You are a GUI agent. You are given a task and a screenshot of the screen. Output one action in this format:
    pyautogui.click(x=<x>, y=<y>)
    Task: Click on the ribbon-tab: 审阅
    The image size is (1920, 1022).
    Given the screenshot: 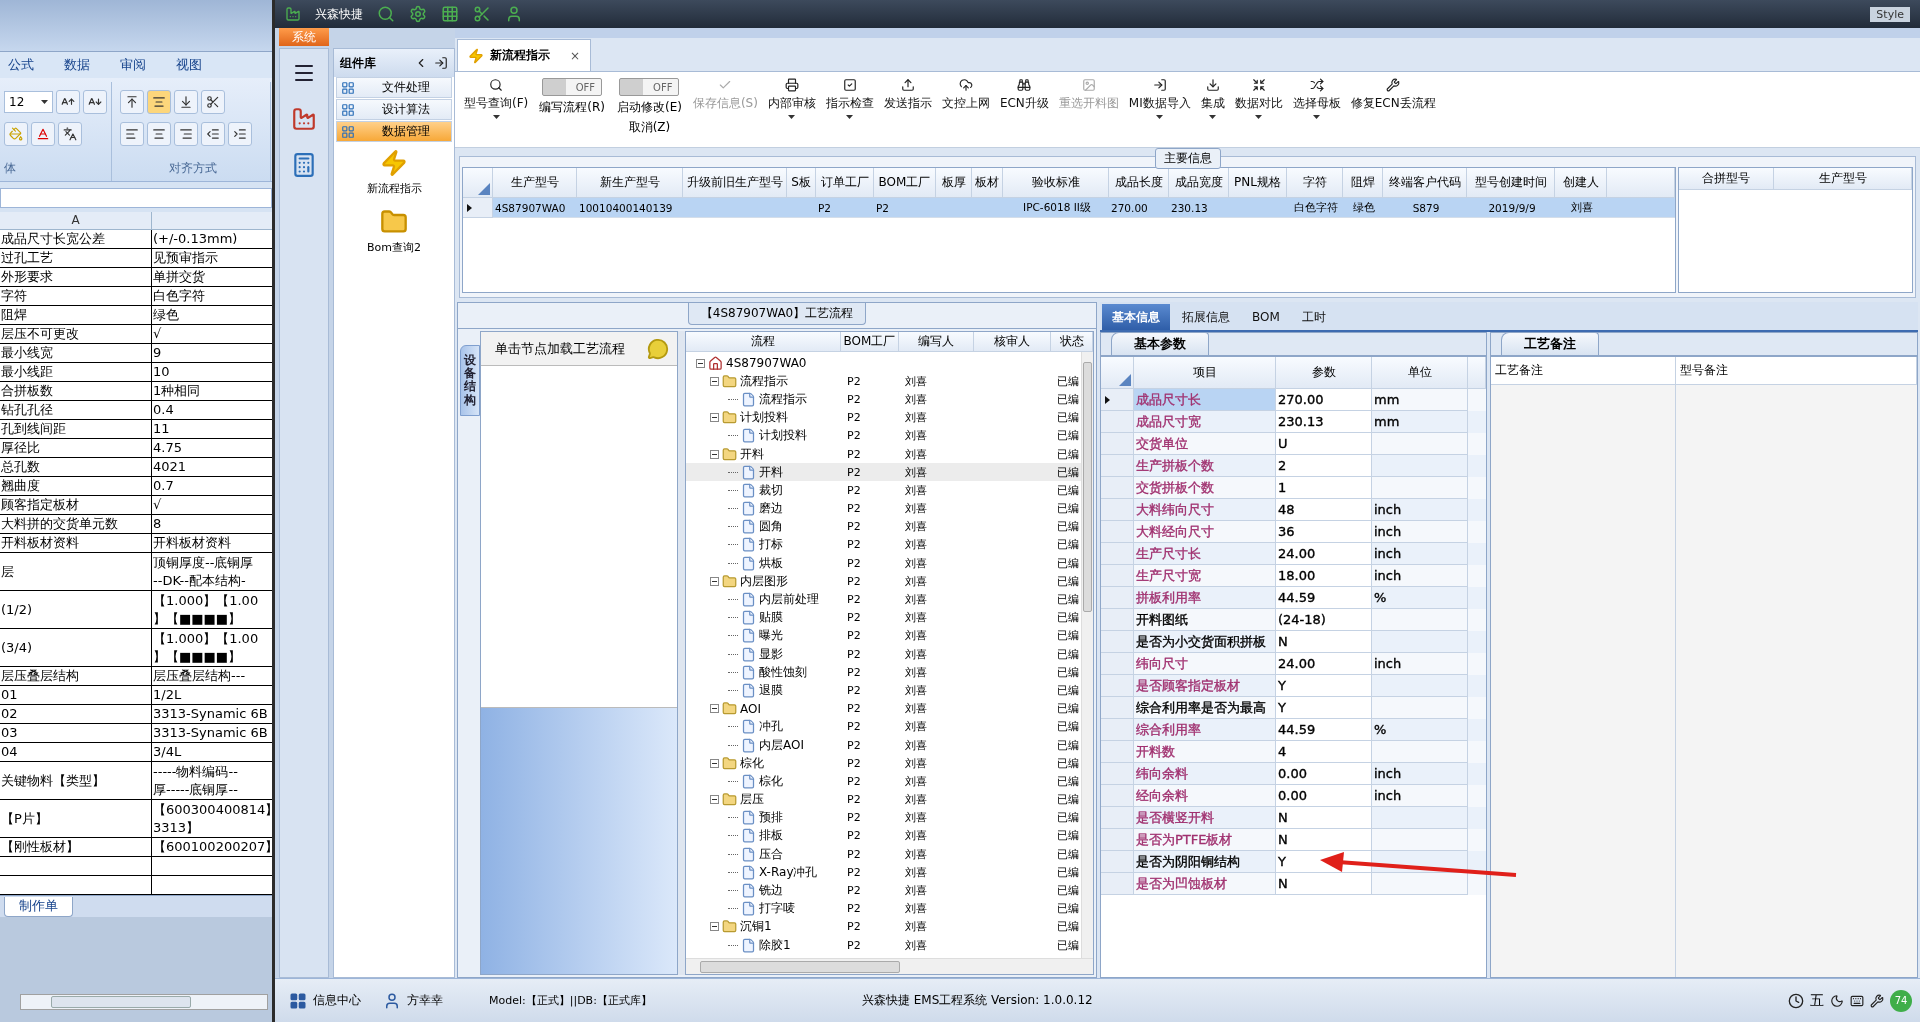 What is the action you would take?
    pyautogui.click(x=133, y=65)
    